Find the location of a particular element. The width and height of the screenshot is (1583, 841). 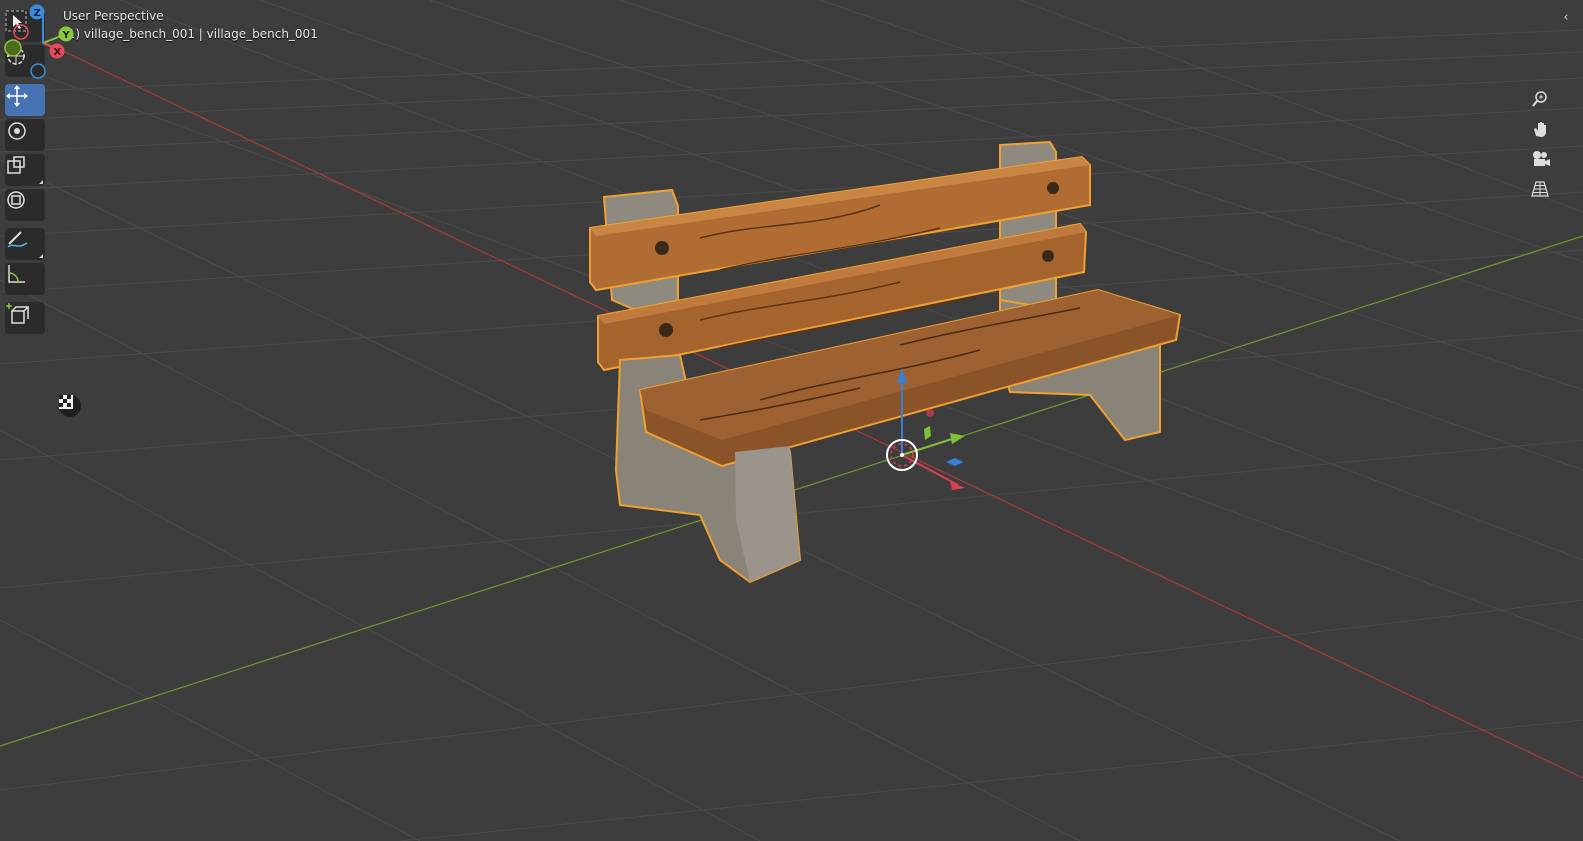

transform-tool-button is located at coordinates (25, 205).